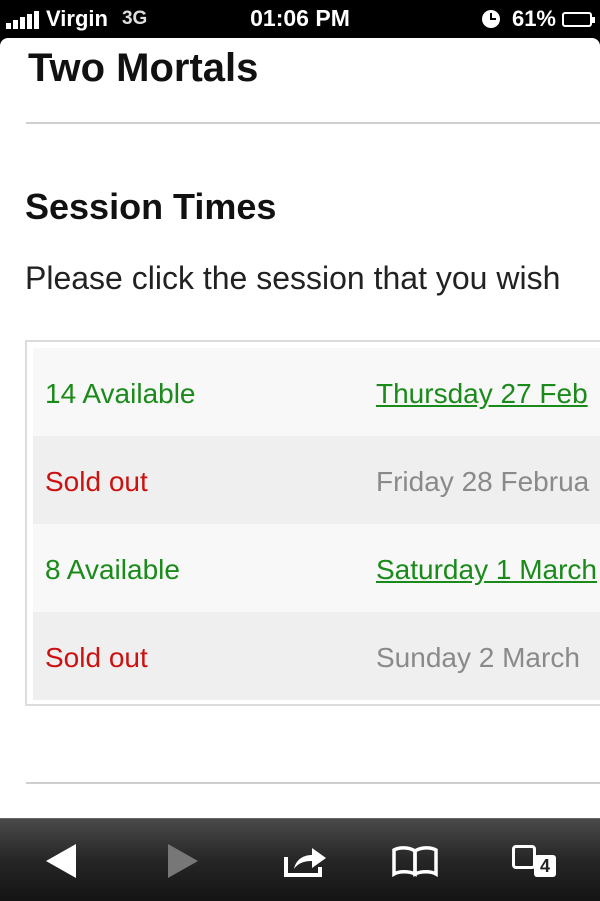  What do you see at coordinates (316, 392) in the screenshot?
I see `session-row: 14 Available Thursday 27 Feb` at bounding box center [316, 392].